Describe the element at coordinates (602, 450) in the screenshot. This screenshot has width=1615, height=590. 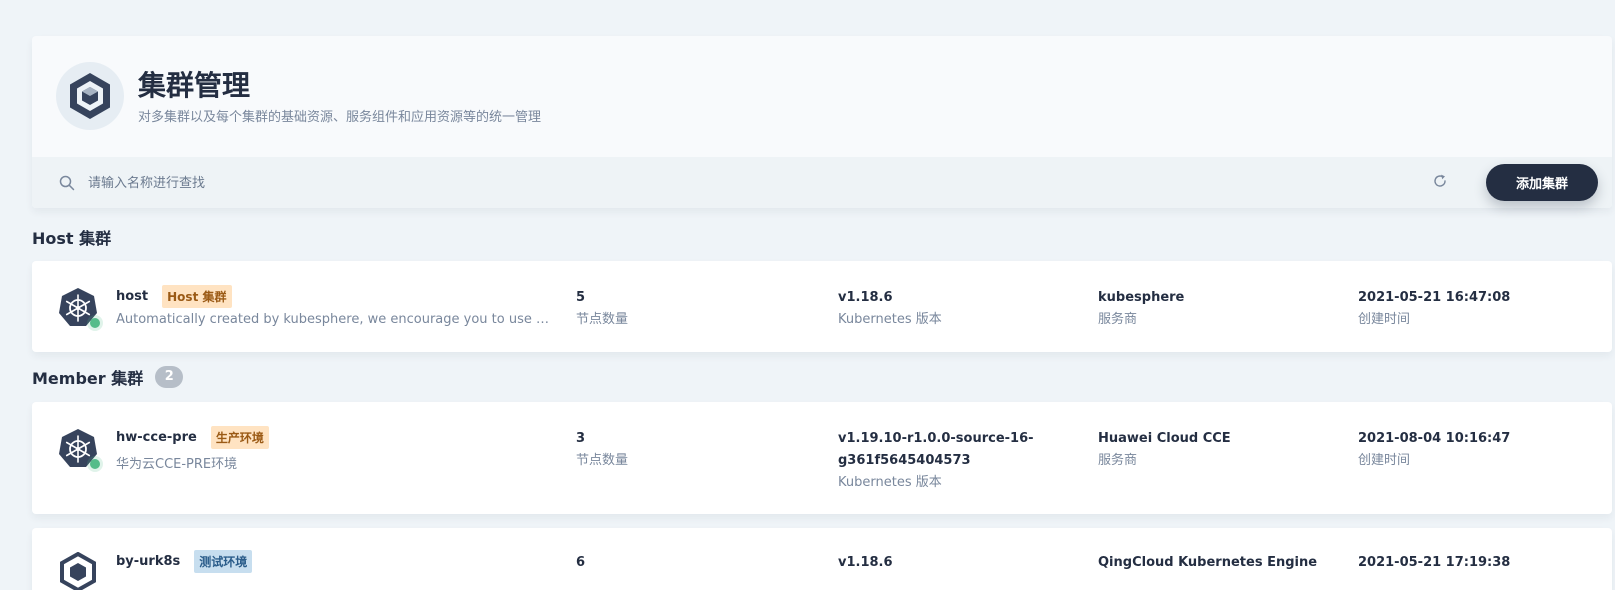
I see `node-count-column: 3 节点数量` at that location.